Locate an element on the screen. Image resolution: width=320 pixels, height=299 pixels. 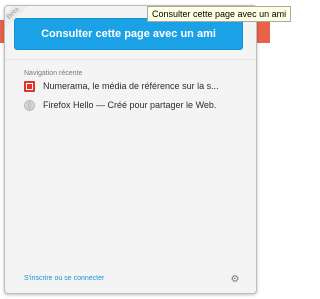
globe-icon is located at coordinates (29, 105).